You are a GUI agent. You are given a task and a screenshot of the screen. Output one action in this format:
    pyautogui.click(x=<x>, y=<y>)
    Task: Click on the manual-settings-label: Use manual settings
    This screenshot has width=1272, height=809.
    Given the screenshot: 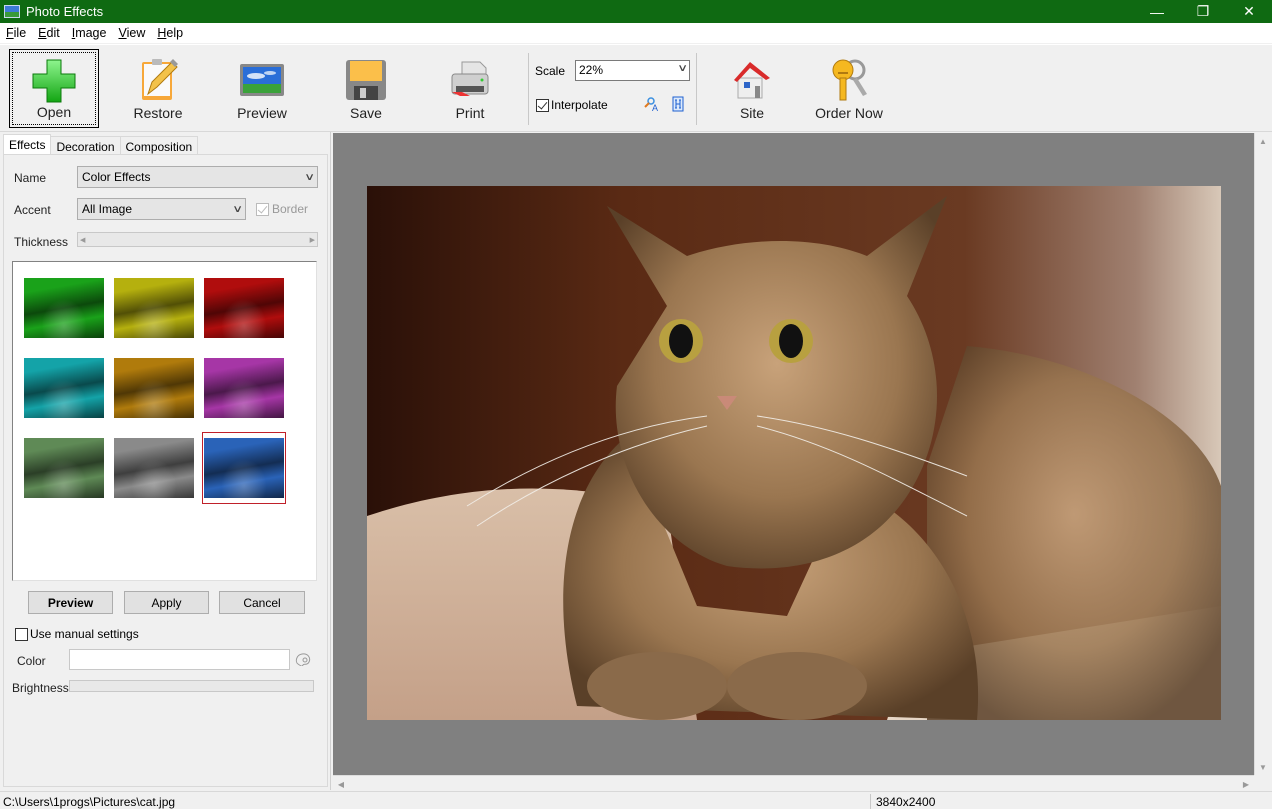 What is the action you would take?
    pyautogui.click(x=84, y=634)
    